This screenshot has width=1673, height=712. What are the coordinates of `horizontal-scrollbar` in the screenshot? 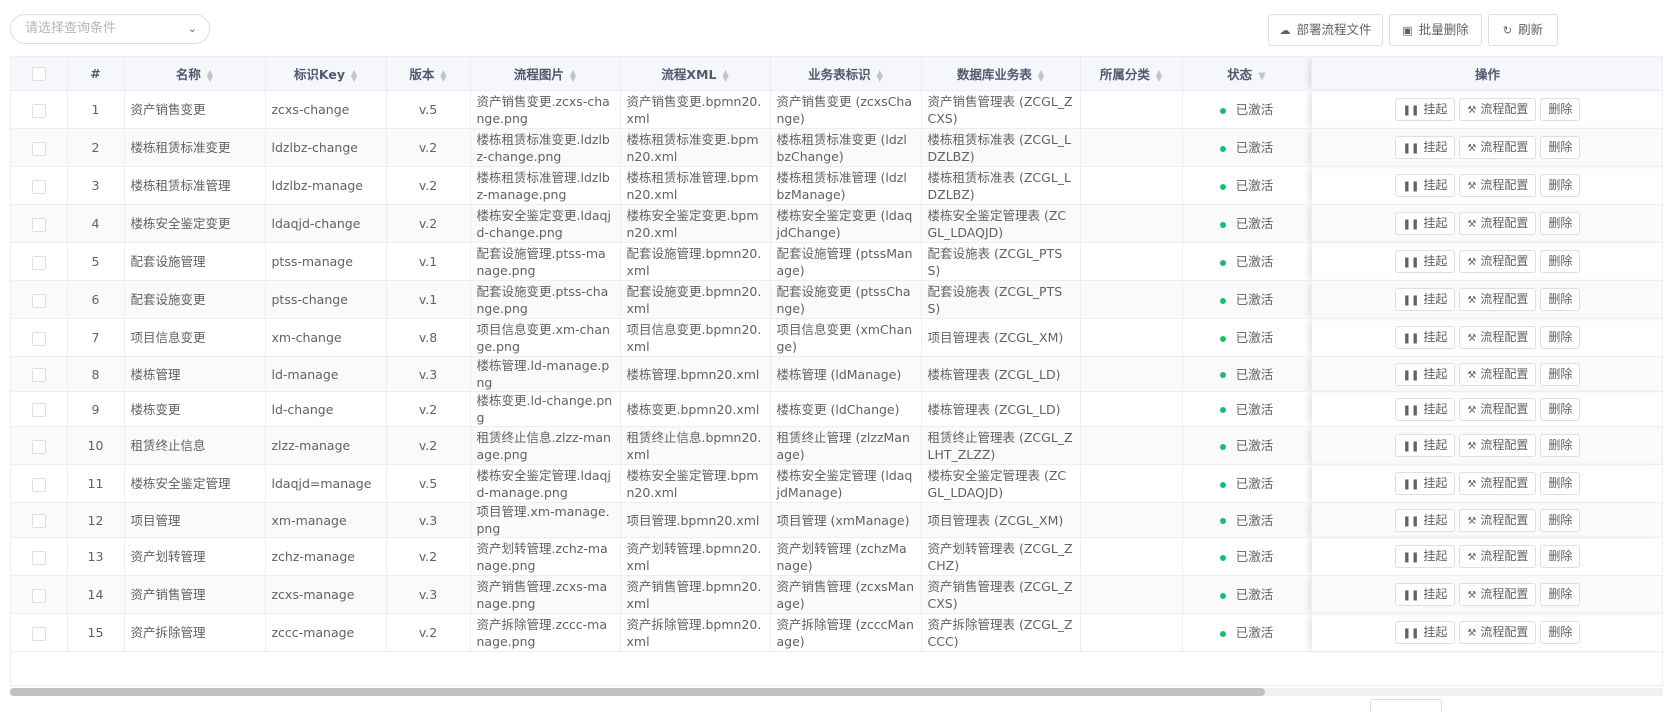 It's located at (836, 692).